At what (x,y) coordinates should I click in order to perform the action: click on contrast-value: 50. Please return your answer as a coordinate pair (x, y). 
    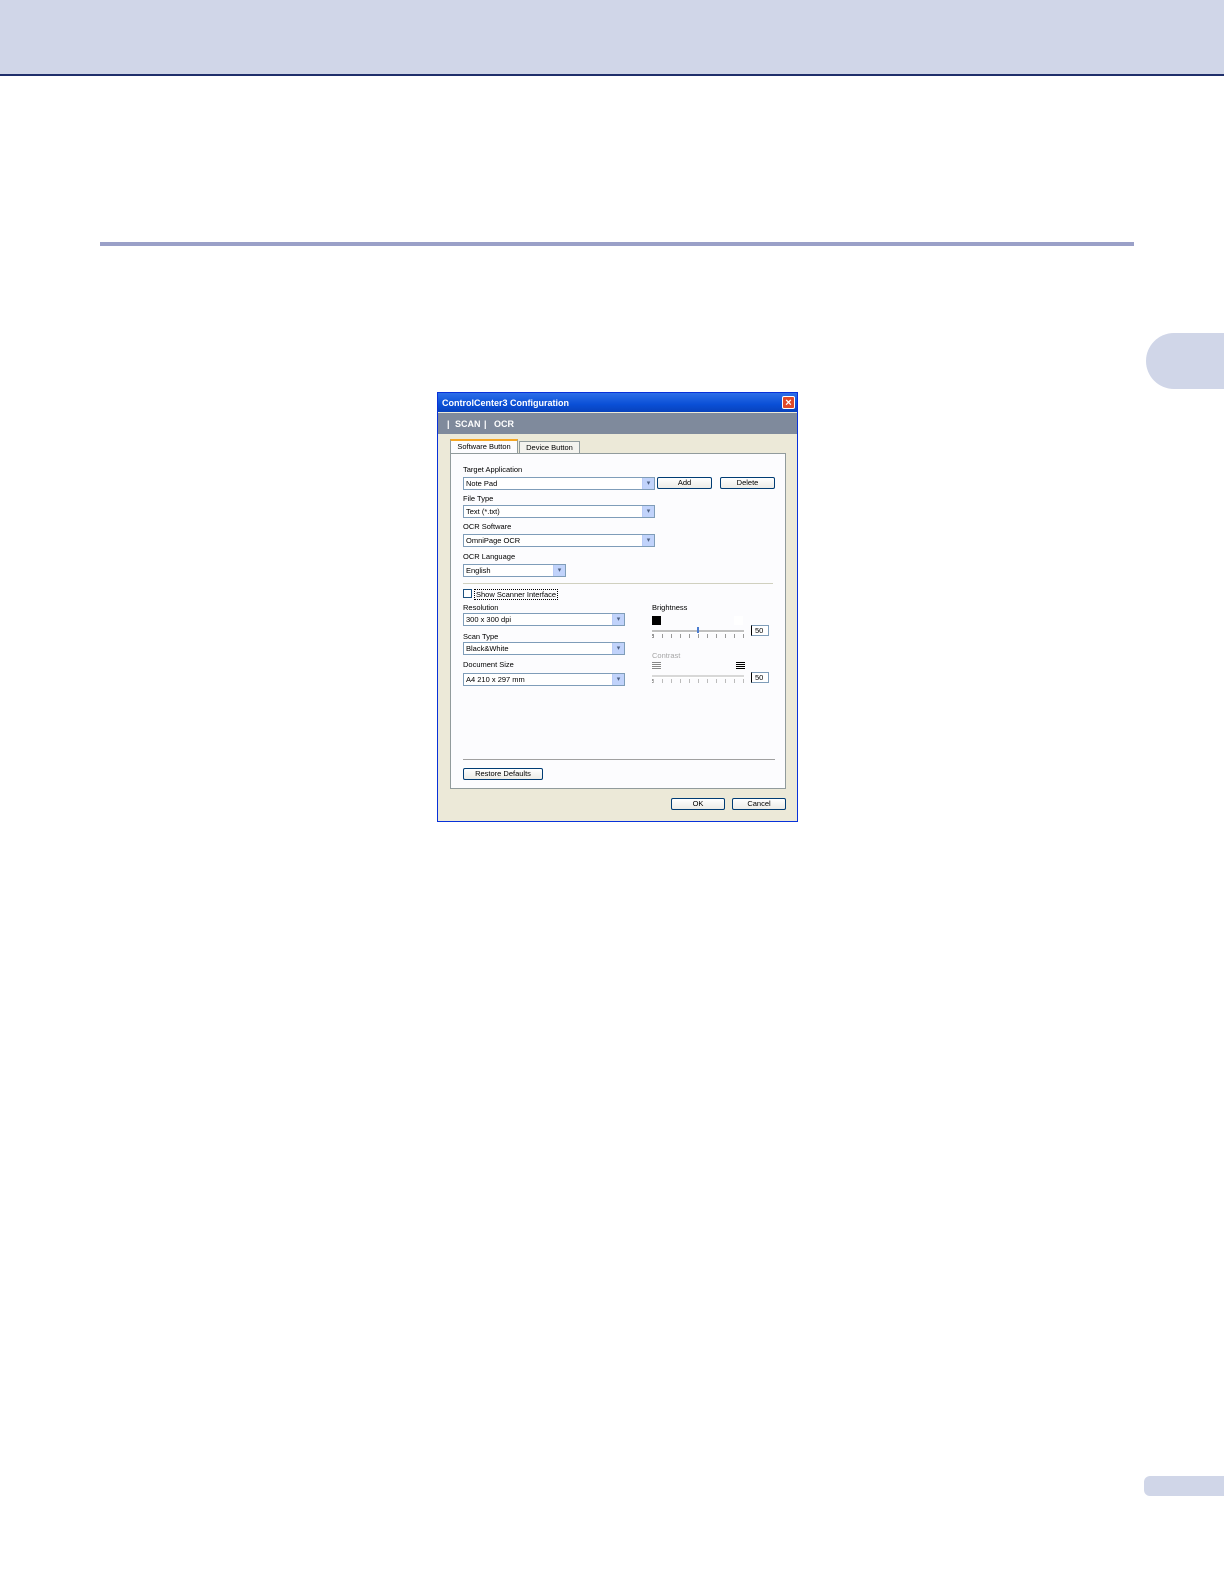
    Looking at the image, I should click on (760, 677).